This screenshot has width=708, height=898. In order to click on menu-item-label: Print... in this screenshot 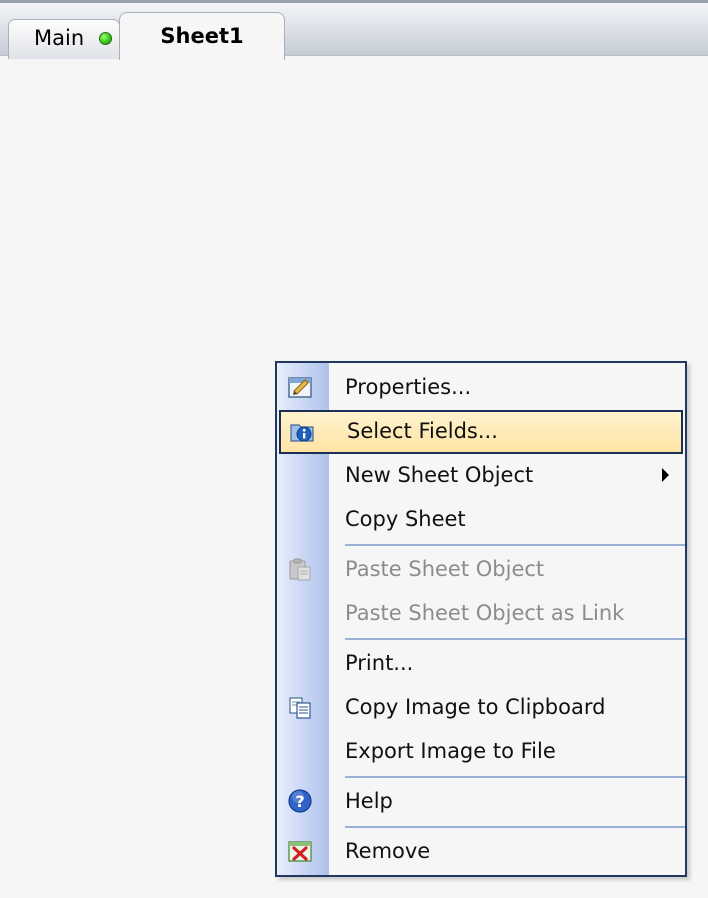, I will do `click(379, 663)`.